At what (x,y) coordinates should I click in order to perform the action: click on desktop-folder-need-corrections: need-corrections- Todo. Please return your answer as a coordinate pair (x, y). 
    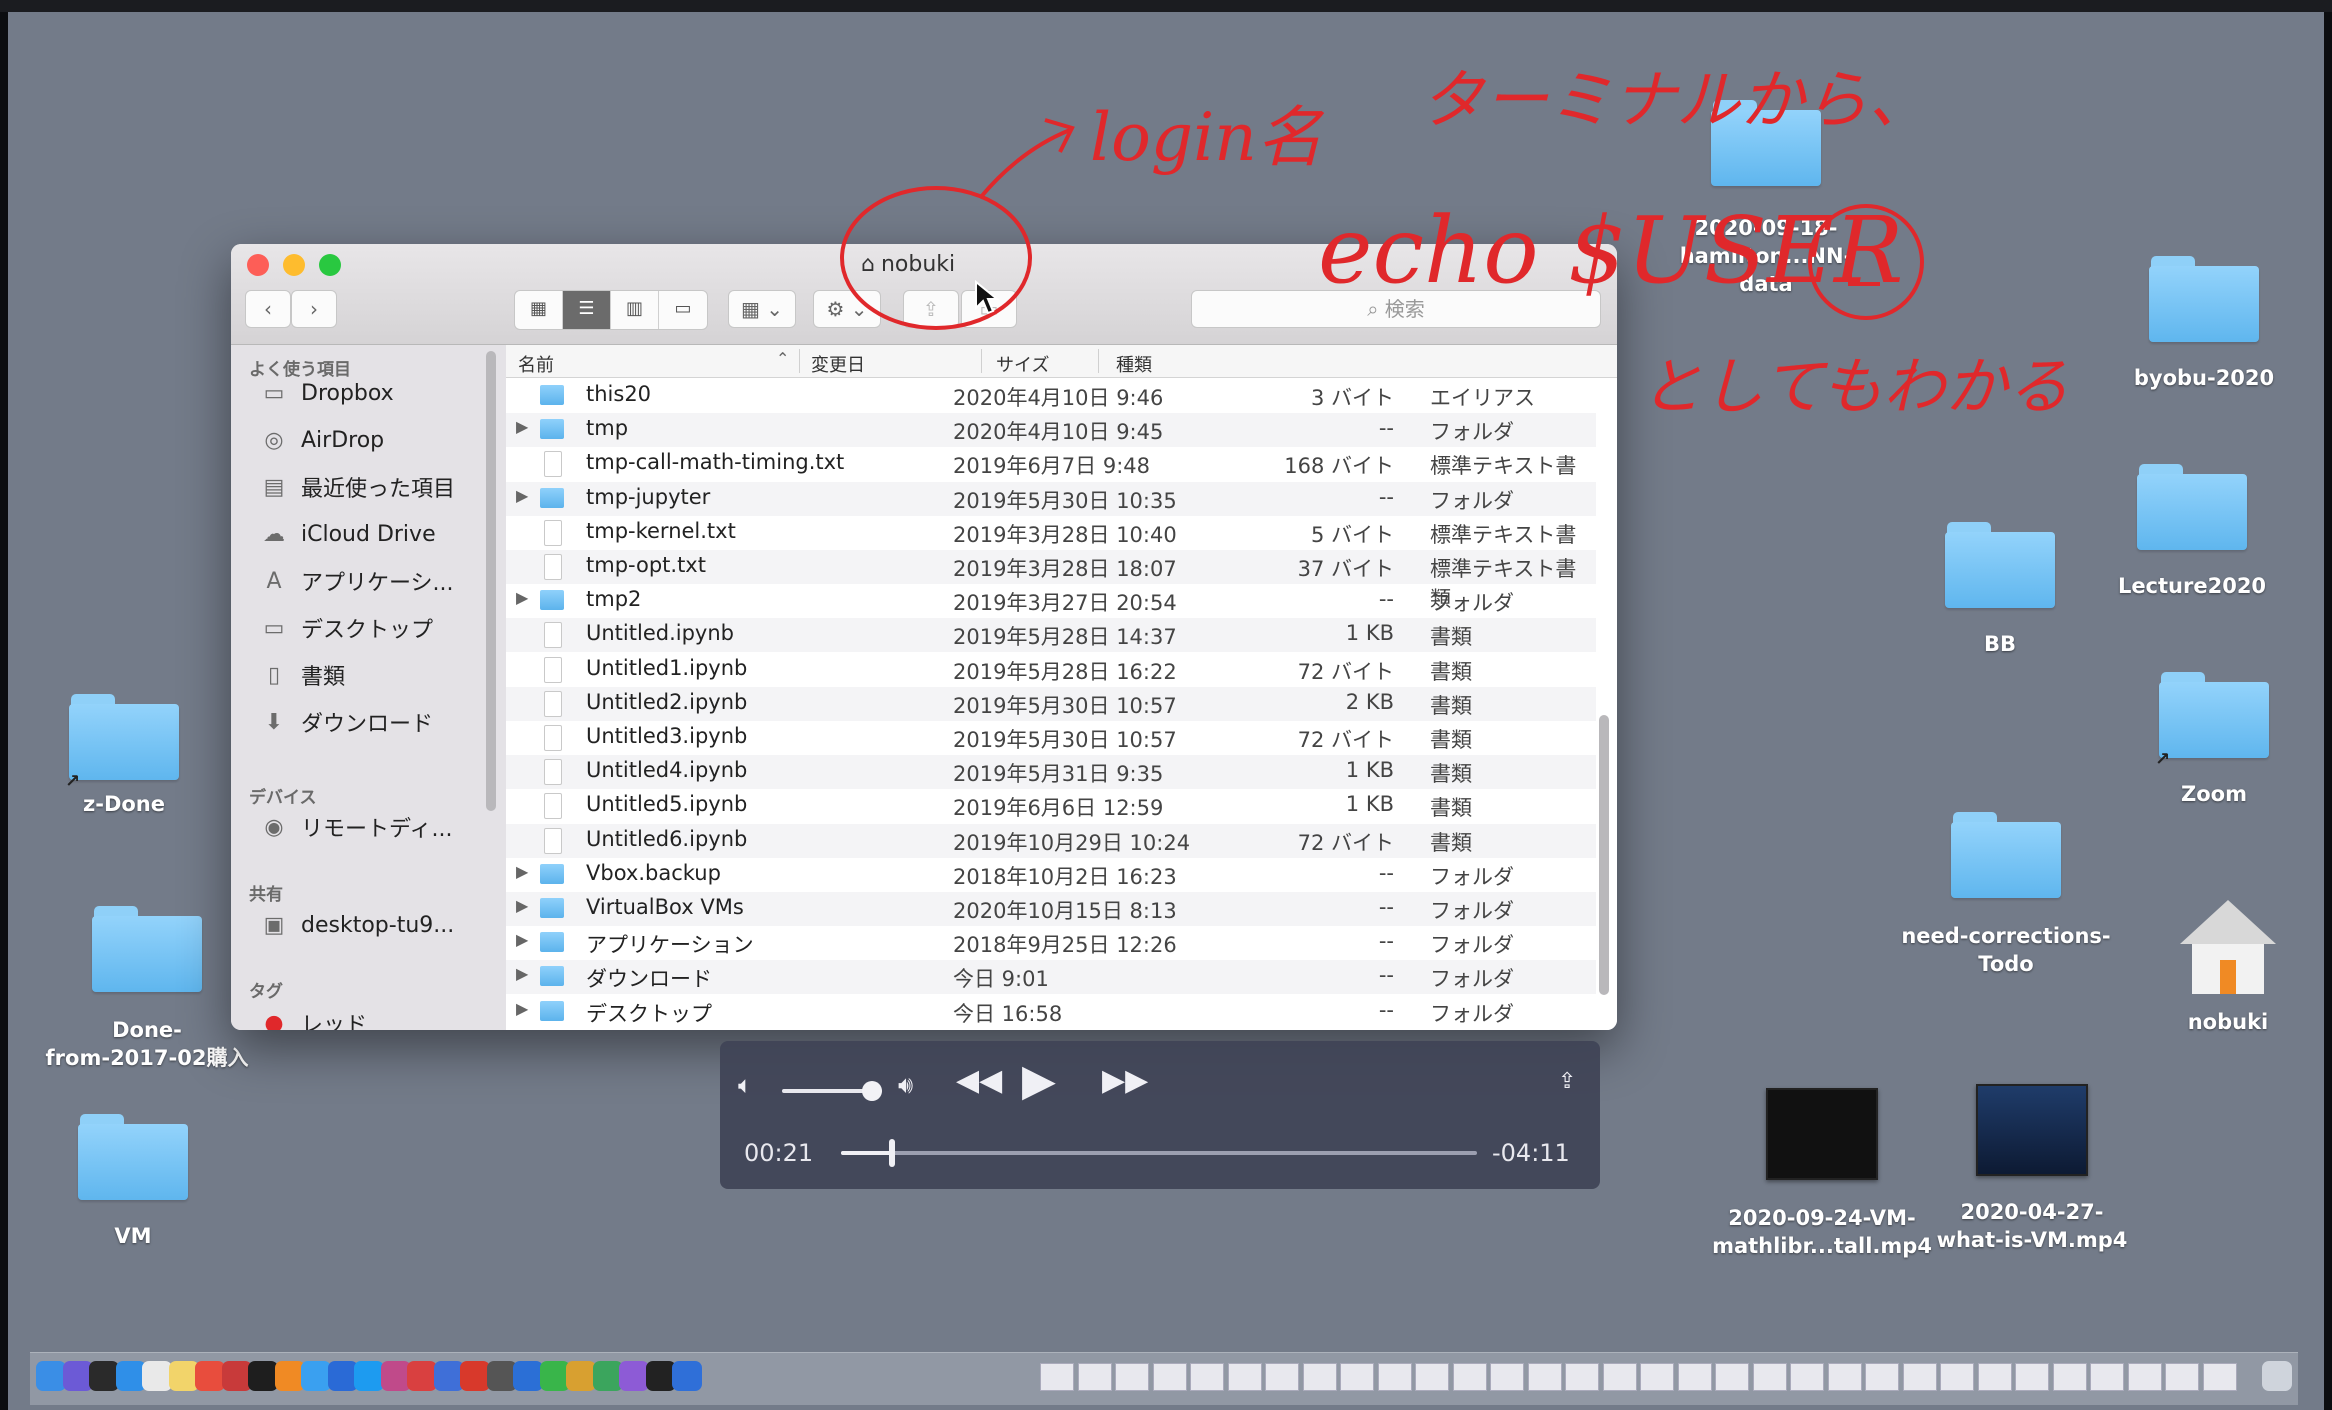
    Looking at the image, I should click on (2006, 895).